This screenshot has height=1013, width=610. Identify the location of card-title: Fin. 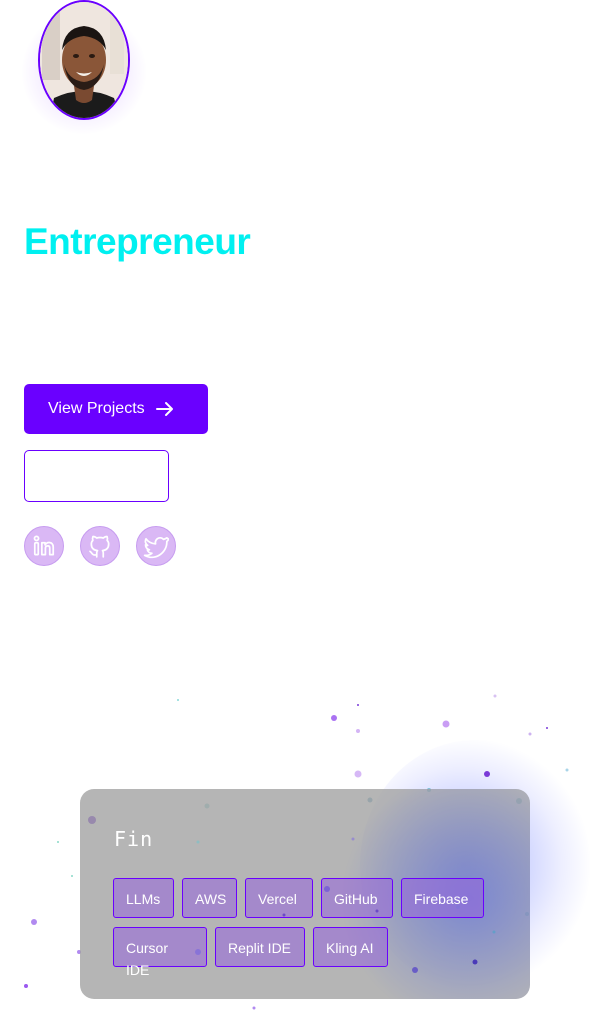
(134, 839).